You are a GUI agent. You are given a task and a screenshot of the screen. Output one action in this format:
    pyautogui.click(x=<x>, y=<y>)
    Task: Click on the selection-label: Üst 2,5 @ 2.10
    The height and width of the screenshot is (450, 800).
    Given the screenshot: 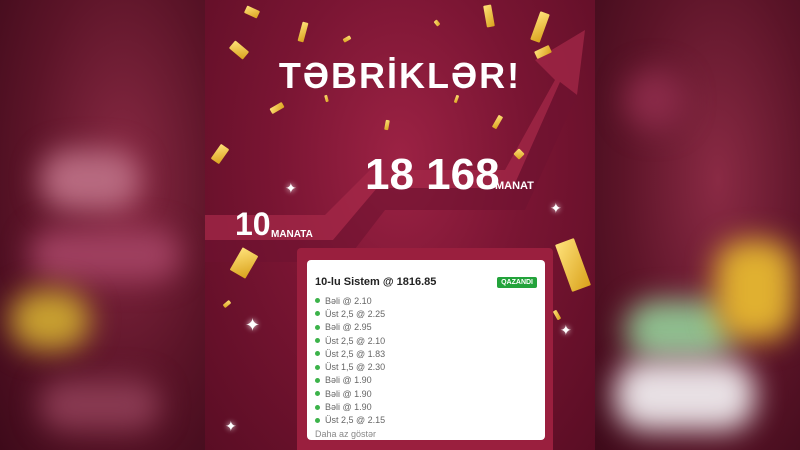 What is the action you would take?
    pyautogui.click(x=355, y=340)
    